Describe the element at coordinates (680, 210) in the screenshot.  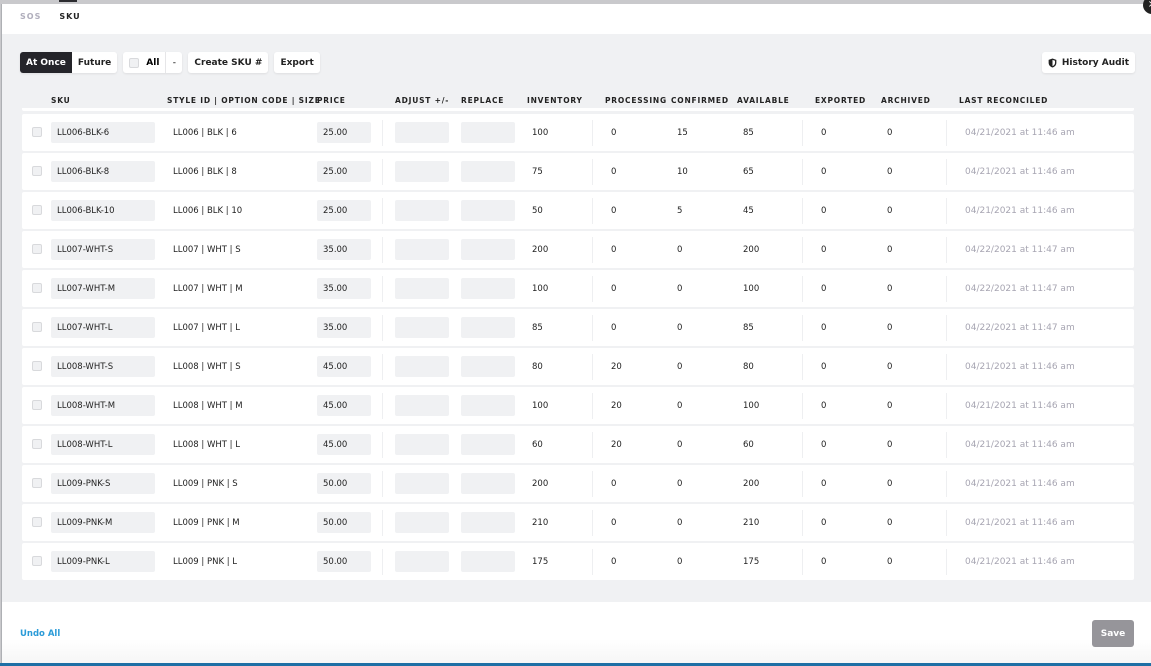
I see `confirmed-value: 5` at that location.